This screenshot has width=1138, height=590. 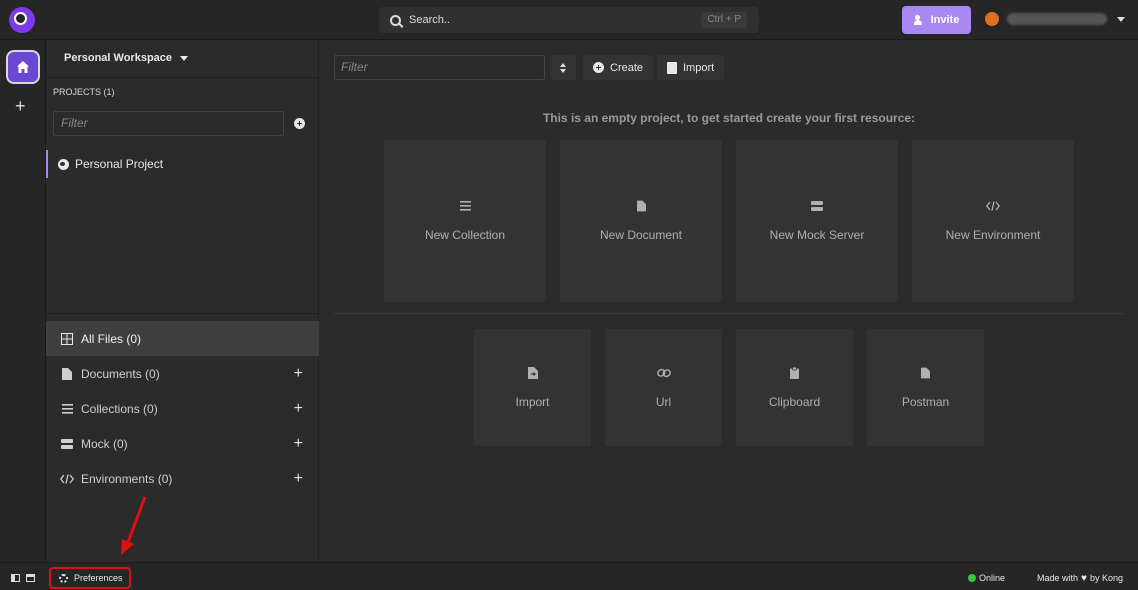 What do you see at coordinates (817, 235) in the screenshot?
I see `card-label: New Mock Server` at bounding box center [817, 235].